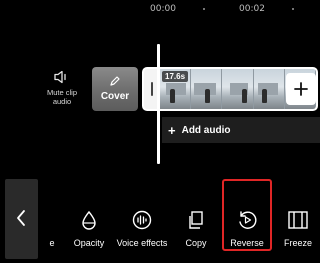  I want to click on cover-label: Cover, so click(115, 96).